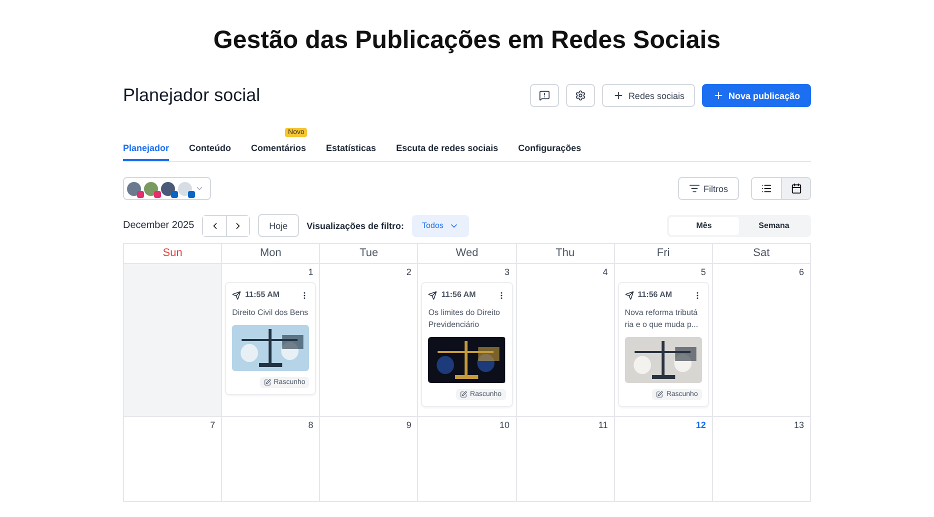  Describe the element at coordinates (798, 425) in the screenshot. I see `day-number: 13` at that location.